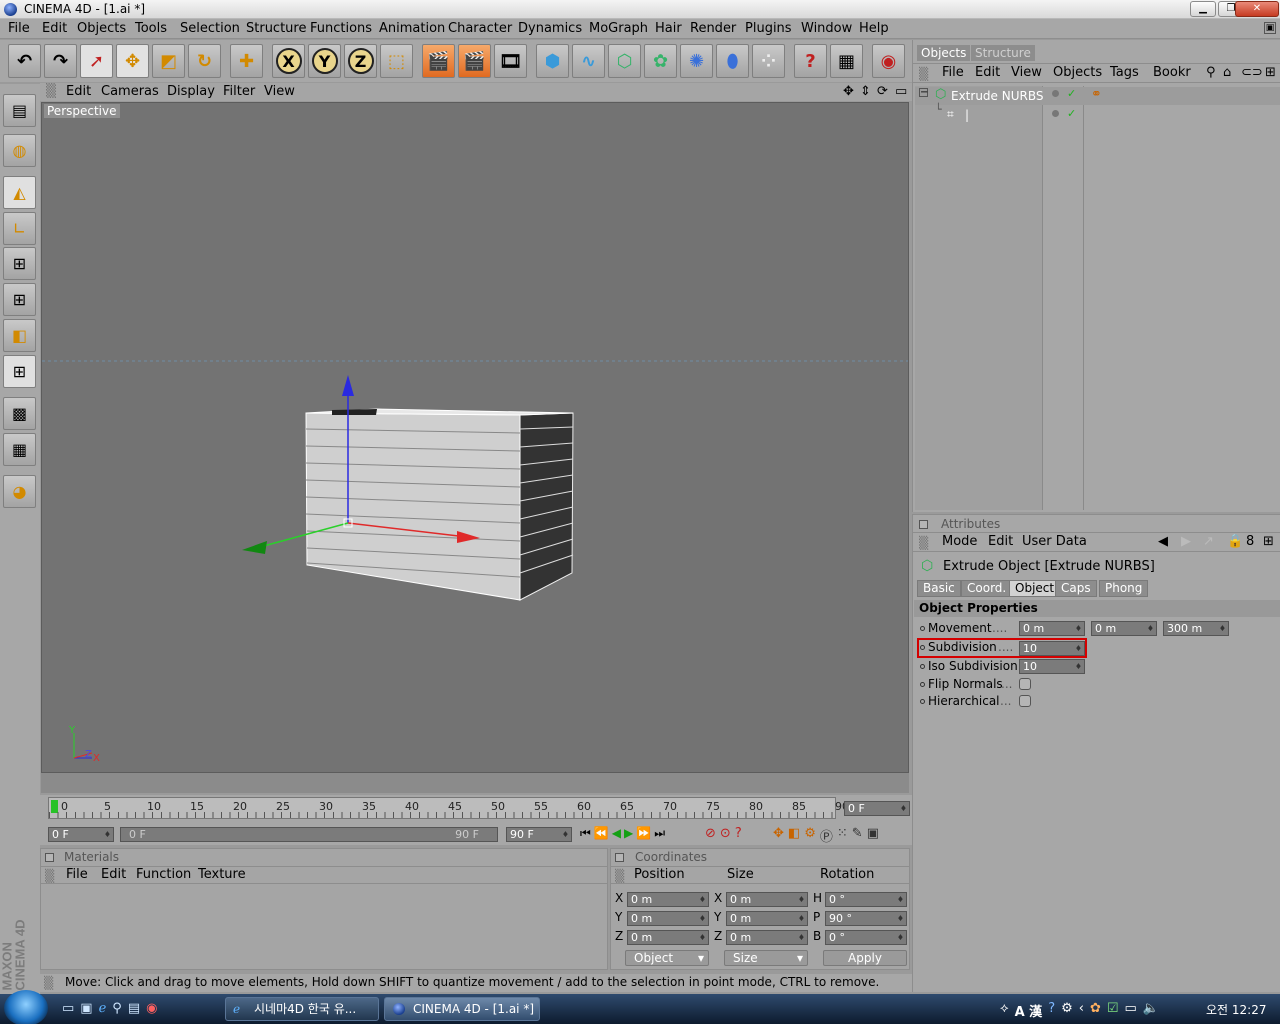 The image size is (1280, 1024). Describe the element at coordinates (668, 937) in the screenshot. I see `pos-z-field: 0 m` at that location.